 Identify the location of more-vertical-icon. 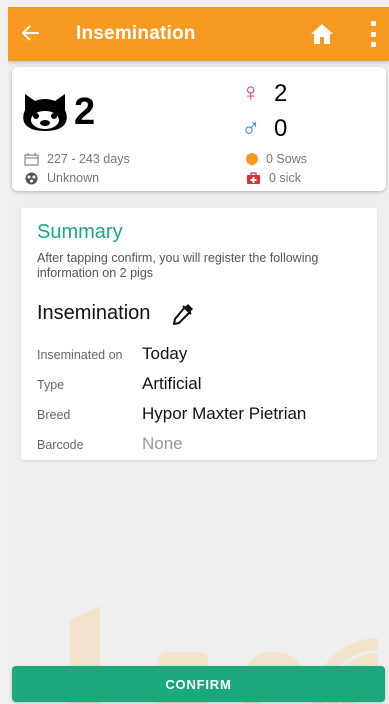
(373, 34).